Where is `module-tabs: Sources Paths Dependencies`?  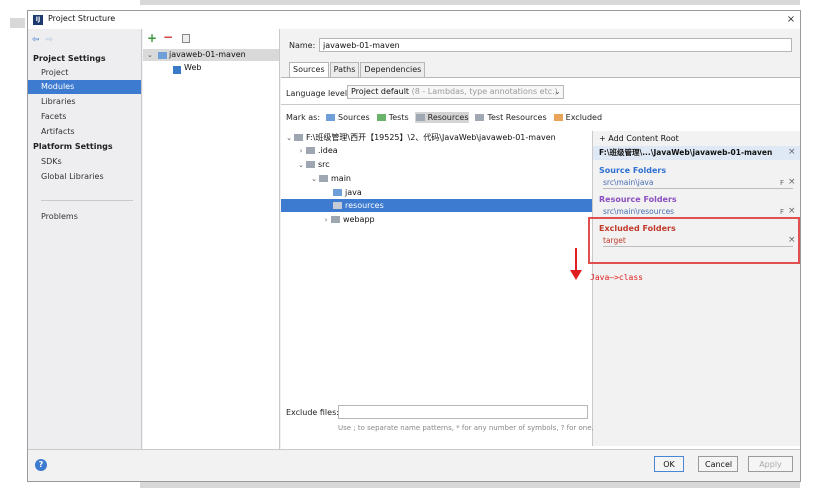 module-tabs: Sources Paths Dependencies is located at coordinates (357, 69).